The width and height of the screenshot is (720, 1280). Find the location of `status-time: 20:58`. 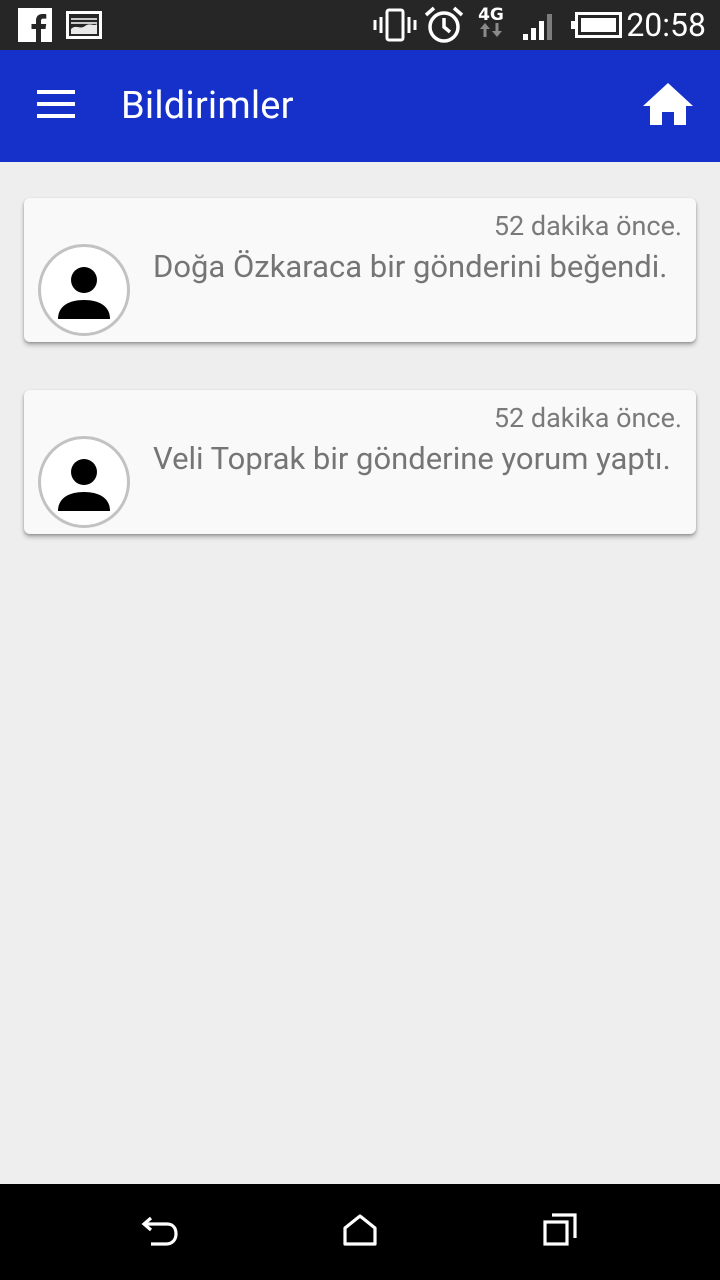

status-time: 20:58 is located at coordinates (666, 25).